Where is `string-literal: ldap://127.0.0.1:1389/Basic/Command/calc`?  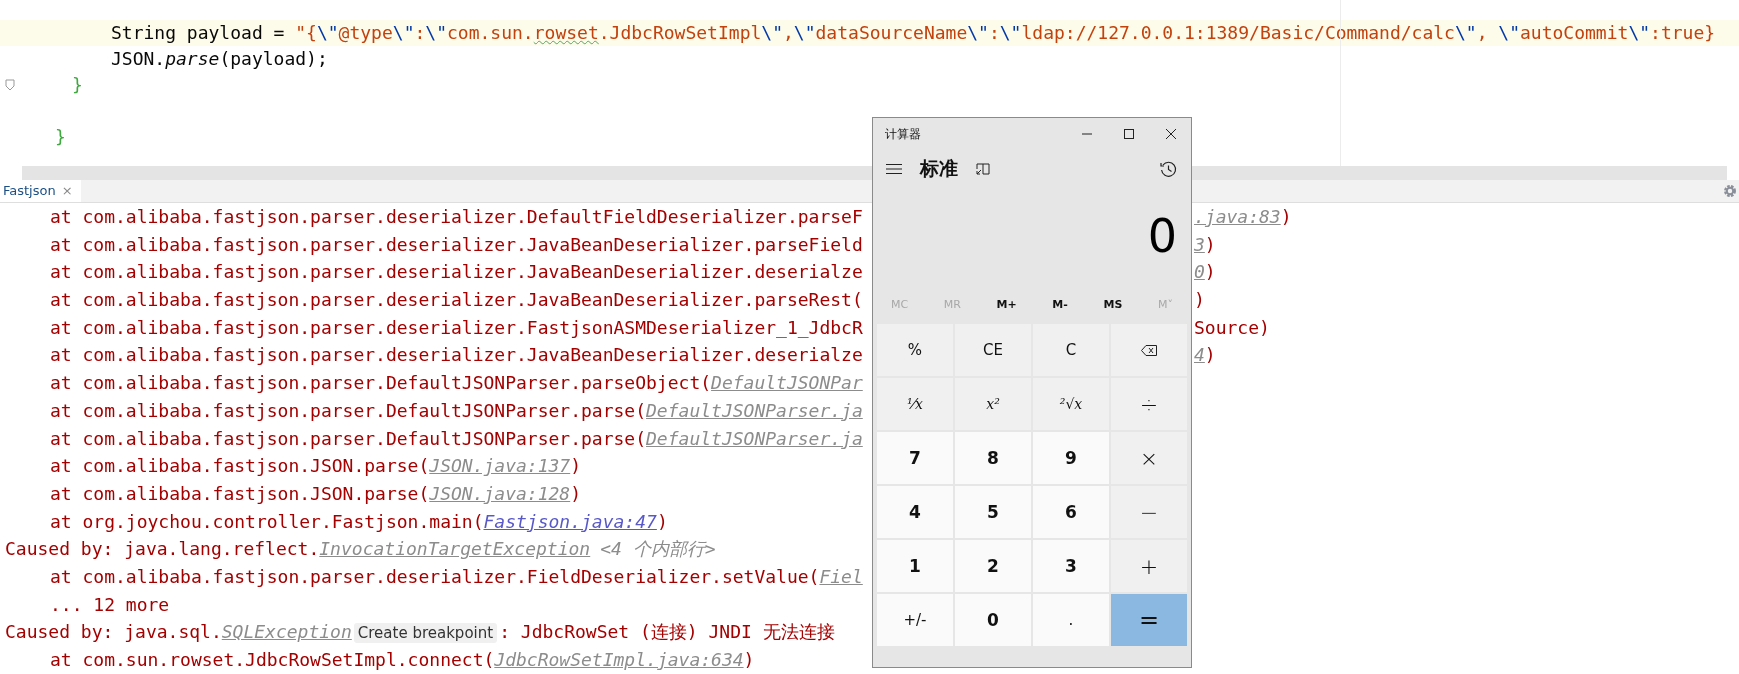 string-literal: ldap://127.0.0.1:1389/Basic/Command/calc is located at coordinates (1238, 32).